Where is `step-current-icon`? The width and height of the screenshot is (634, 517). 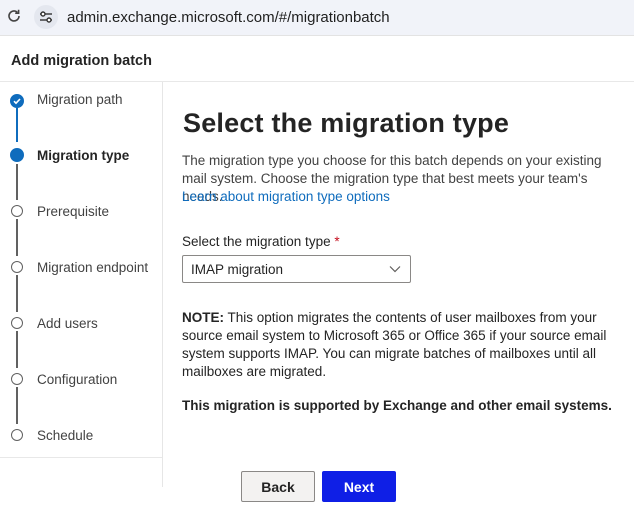
step-current-icon is located at coordinates (17, 155).